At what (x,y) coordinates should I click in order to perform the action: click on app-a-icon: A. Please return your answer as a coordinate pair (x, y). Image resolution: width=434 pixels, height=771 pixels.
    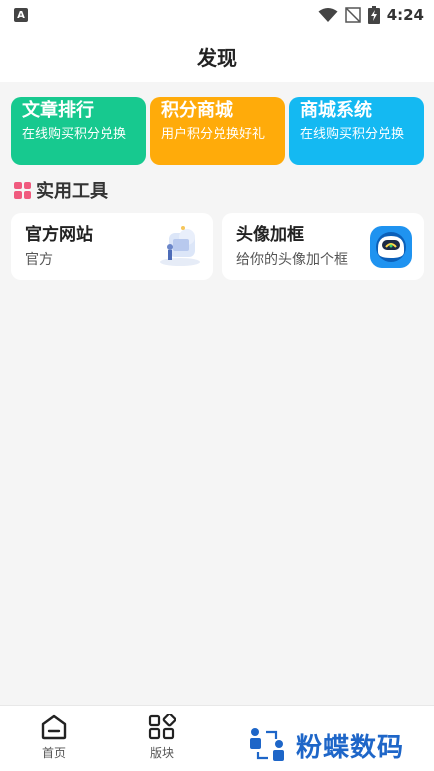
    Looking at the image, I should click on (21, 15).